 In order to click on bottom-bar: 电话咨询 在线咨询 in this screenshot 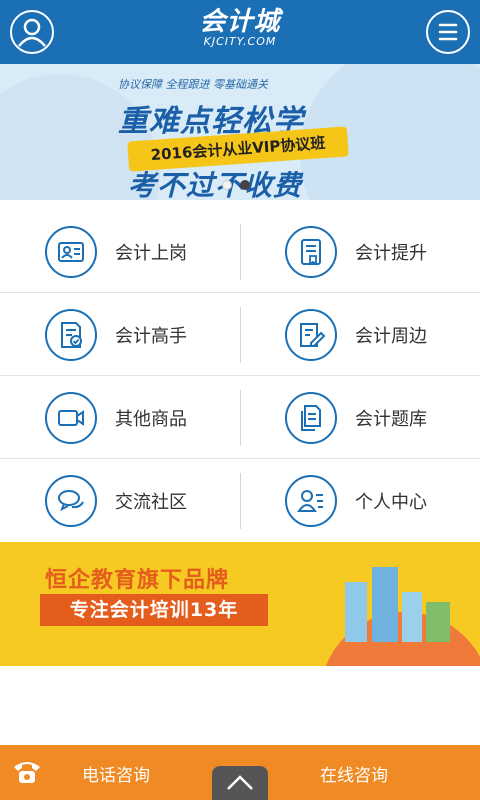, I will do `click(240, 772)`.